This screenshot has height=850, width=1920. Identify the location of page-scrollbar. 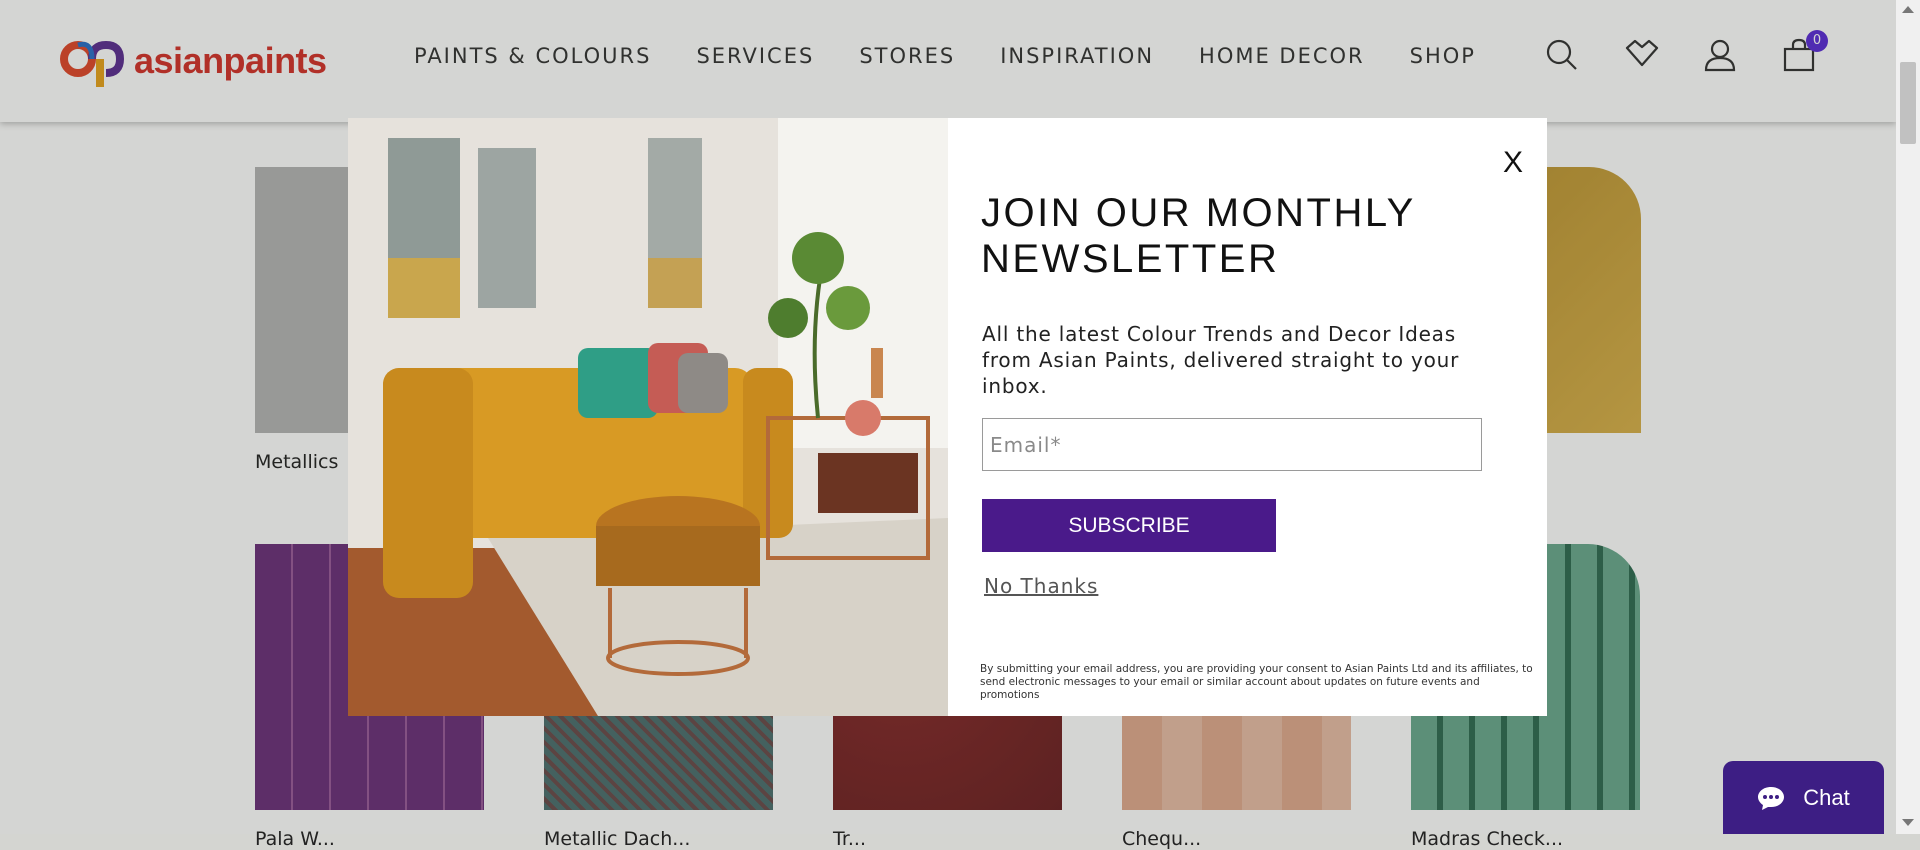
(1908, 417).